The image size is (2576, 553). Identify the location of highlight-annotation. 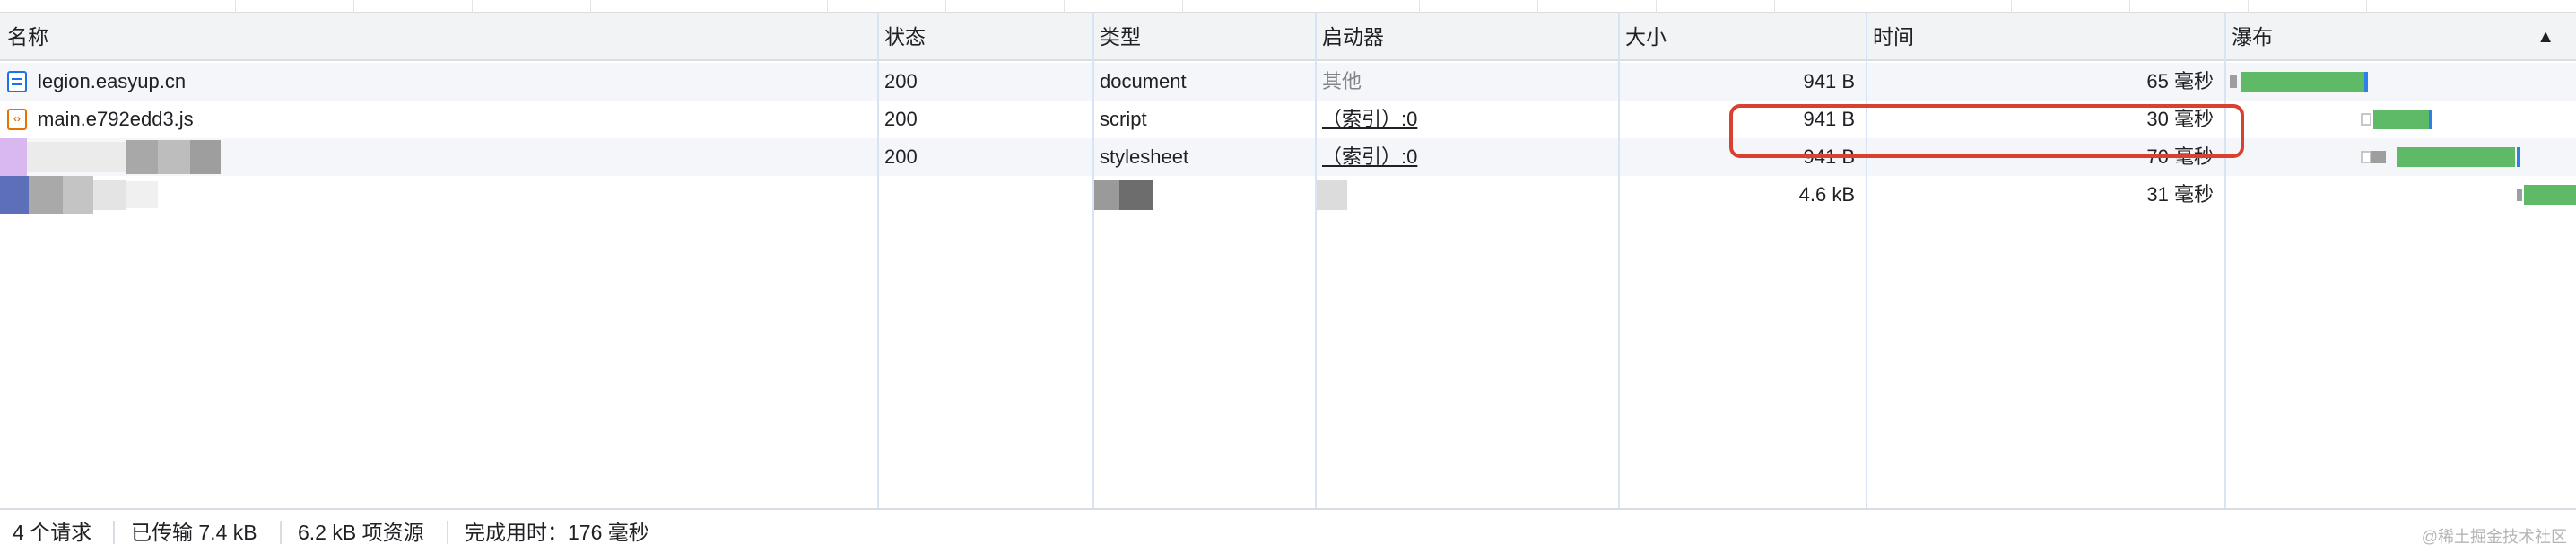
(1986, 131).